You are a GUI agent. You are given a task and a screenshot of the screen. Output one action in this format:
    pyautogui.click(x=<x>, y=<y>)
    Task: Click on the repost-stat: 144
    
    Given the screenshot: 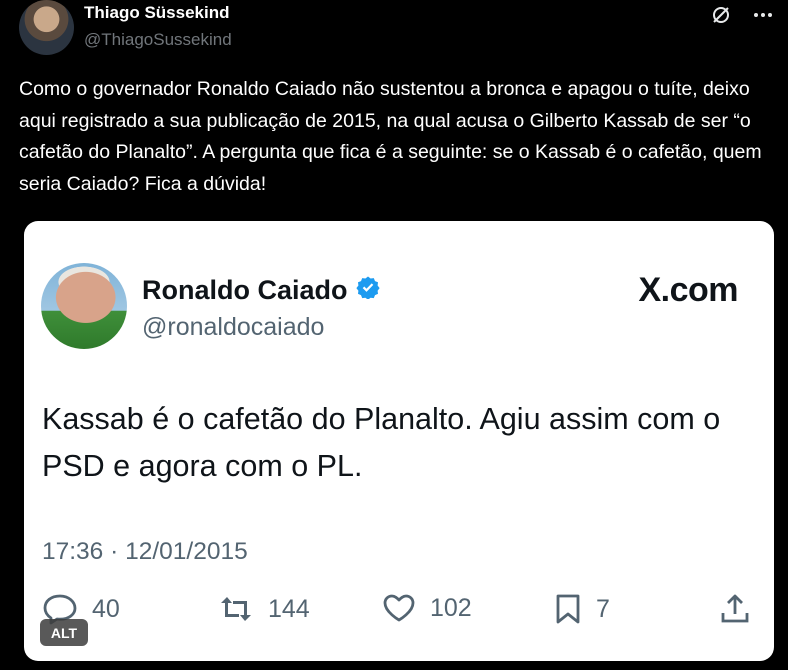 What is the action you would take?
    pyautogui.click(x=264, y=609)
    